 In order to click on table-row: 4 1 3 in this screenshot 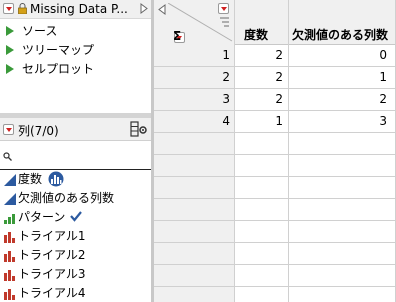, I will do `click(275, 121)`.